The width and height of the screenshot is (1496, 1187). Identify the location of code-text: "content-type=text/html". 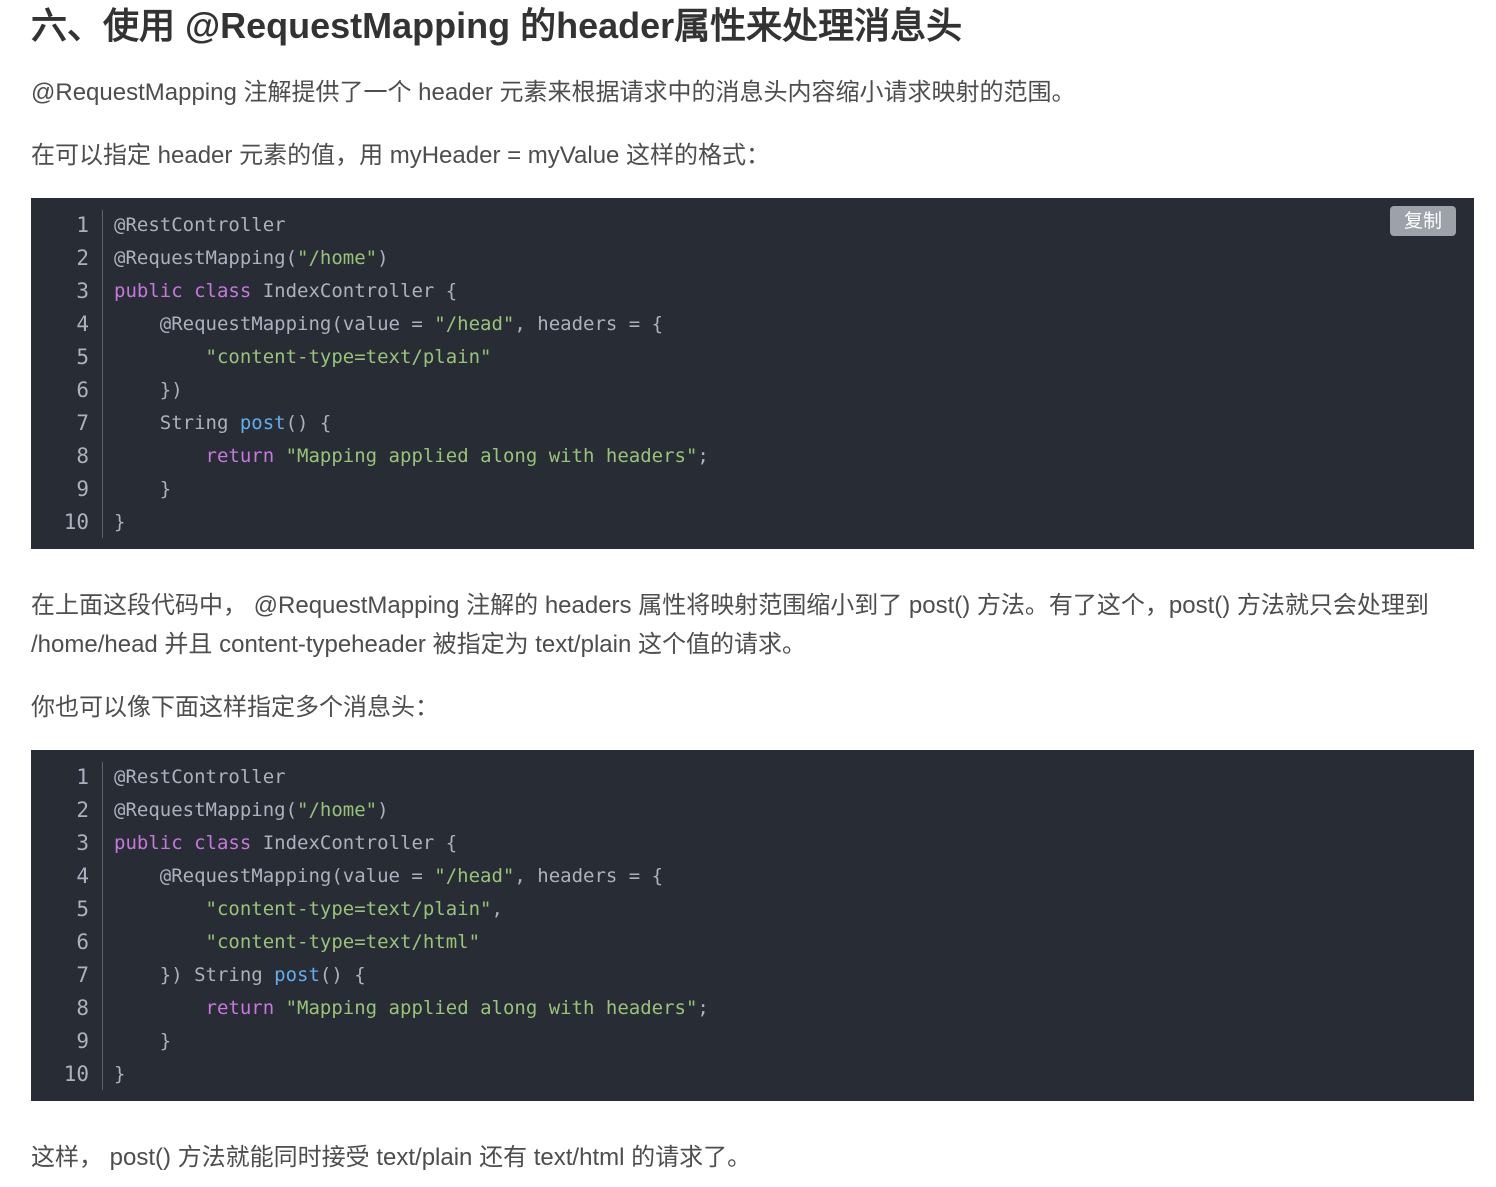
(297, 942).